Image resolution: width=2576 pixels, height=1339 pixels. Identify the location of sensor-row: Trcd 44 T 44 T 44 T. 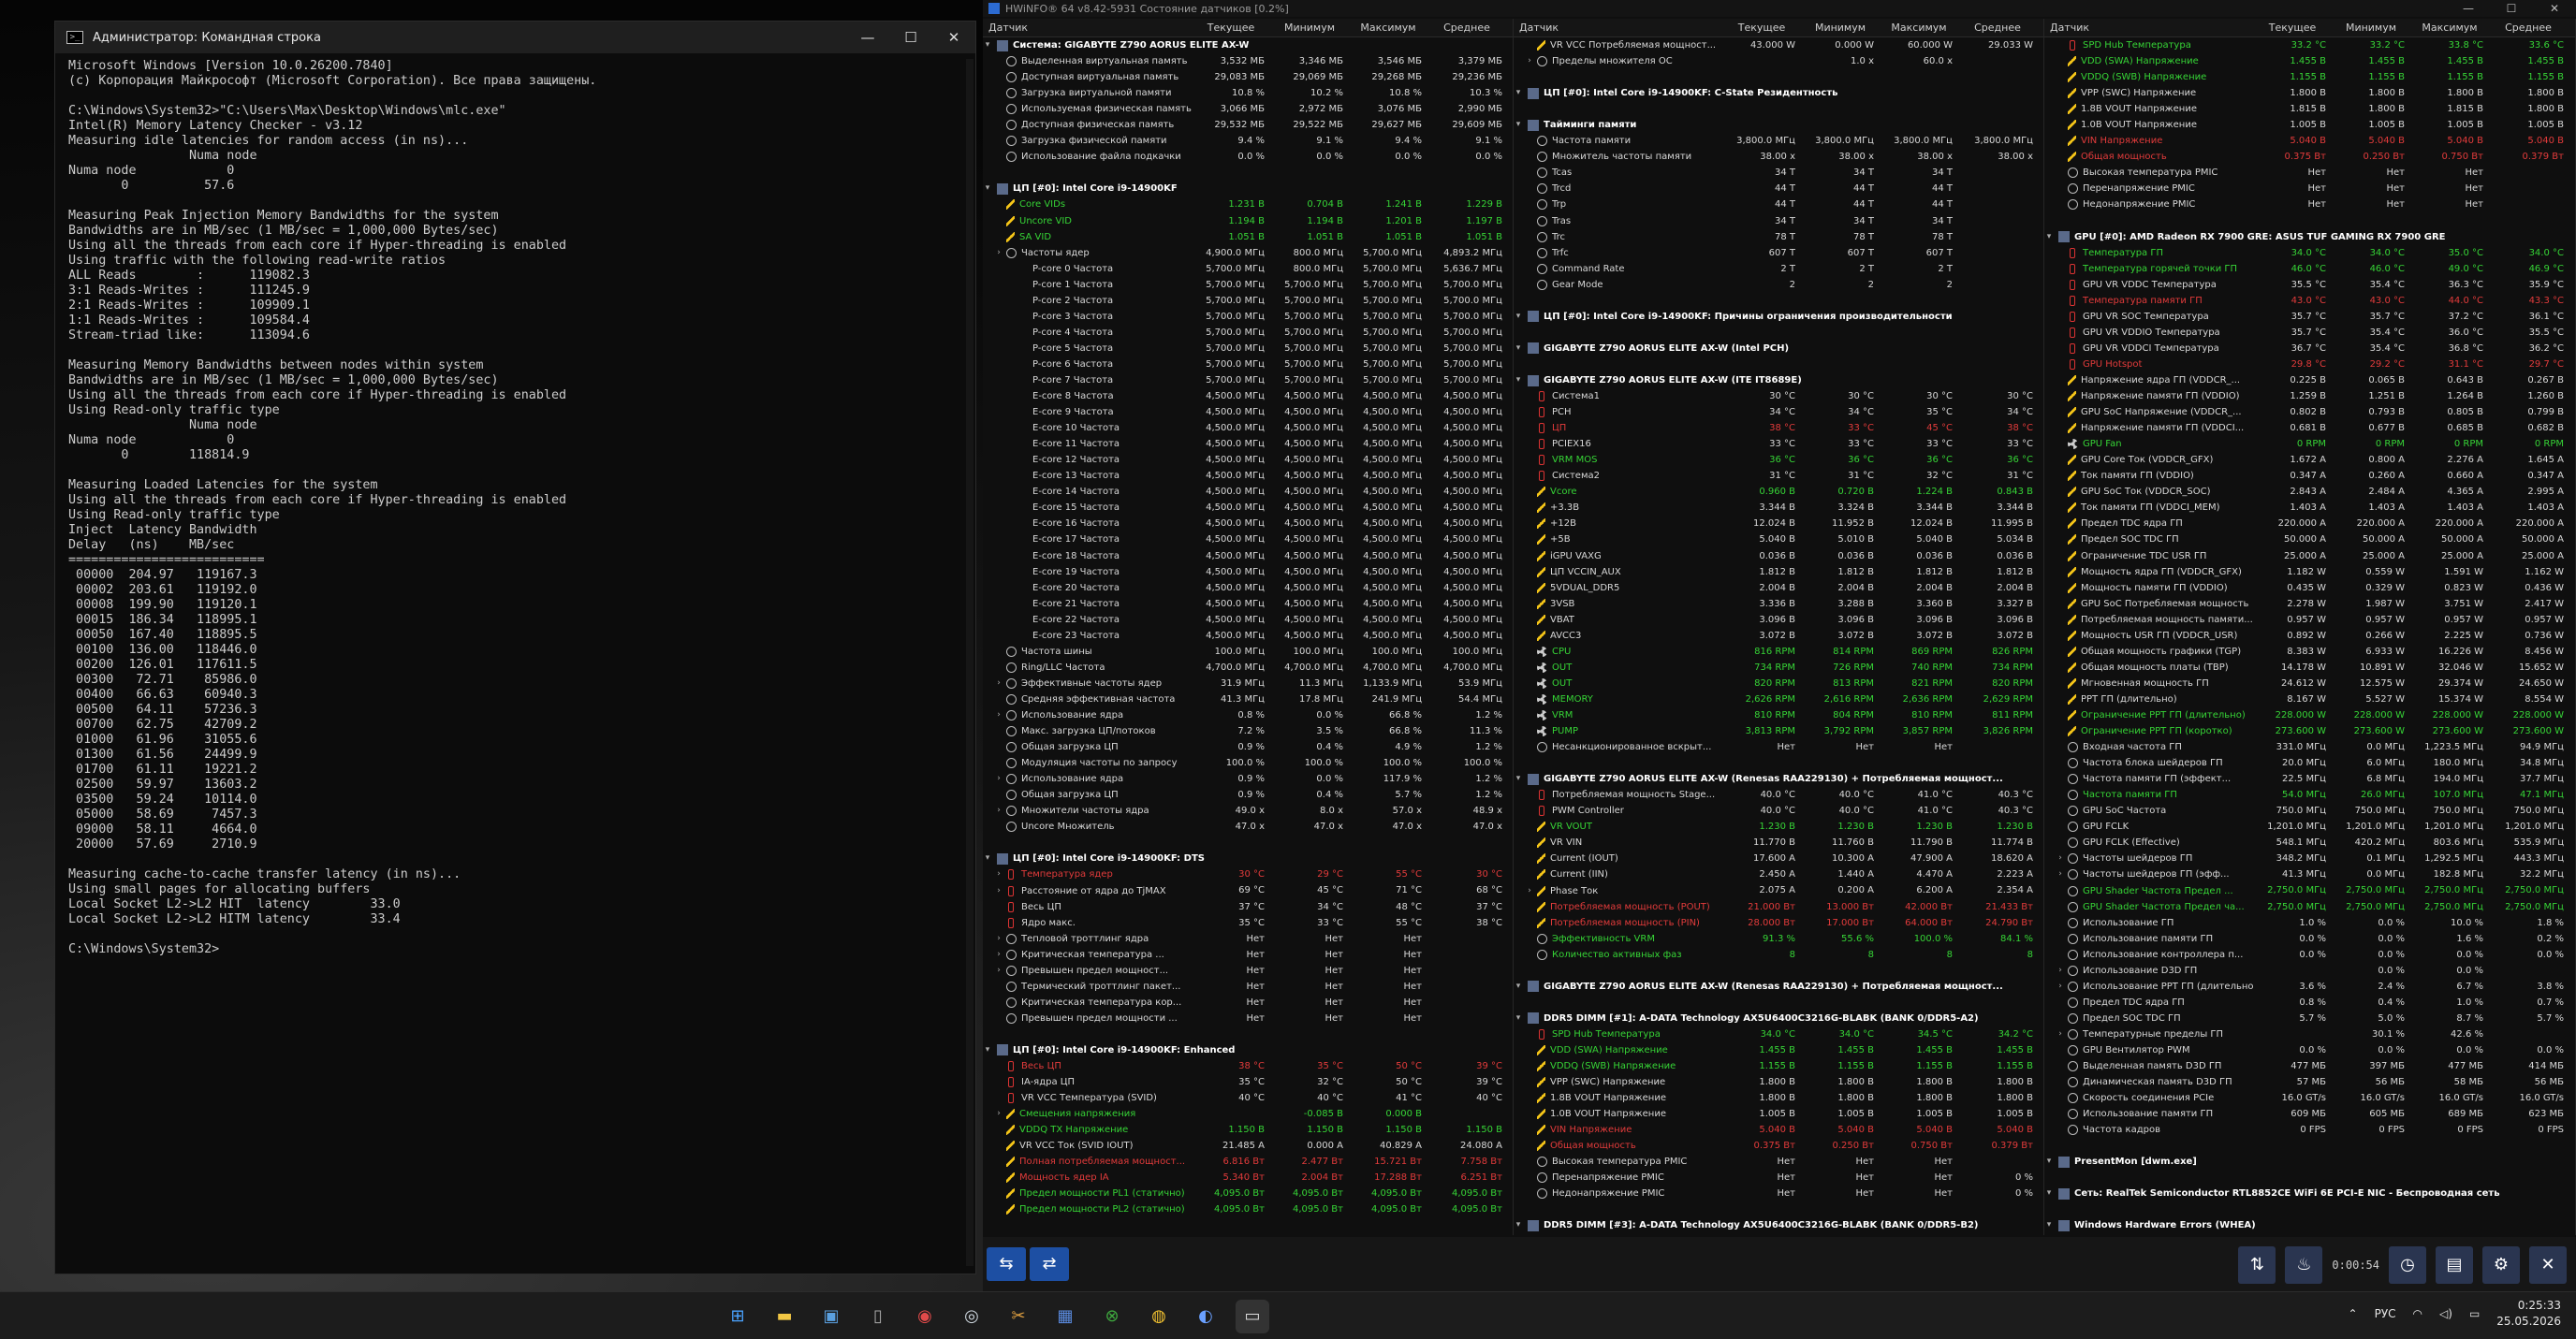
(1779, 188).